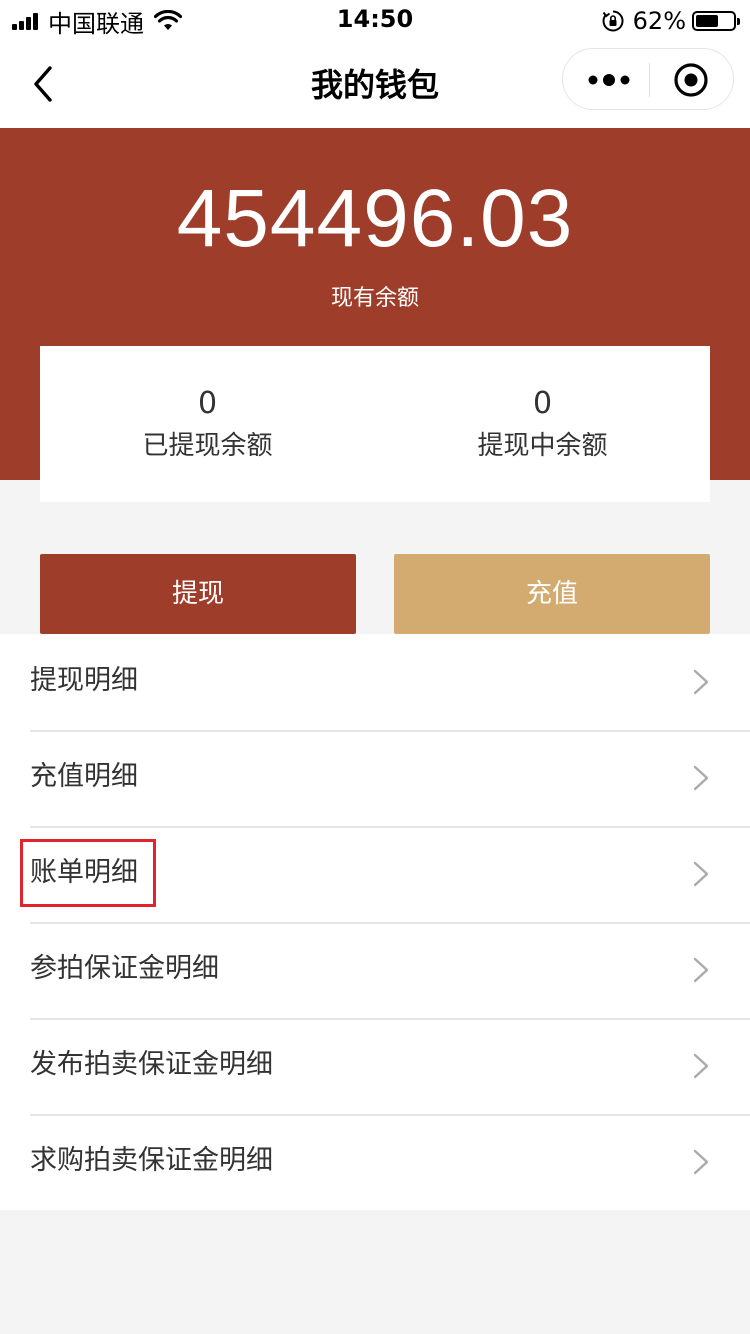  I want to click on pending-label: 提现中余额, so click(542, 446).